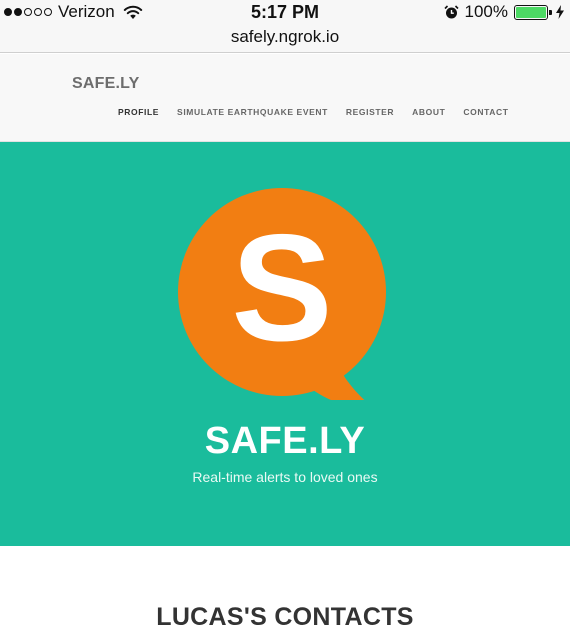 This screenshot has width=570, height=638. Describe the element at coordinates (428, 112) in the screenshot. I see `nav-item-about: ABOUT` at that location.